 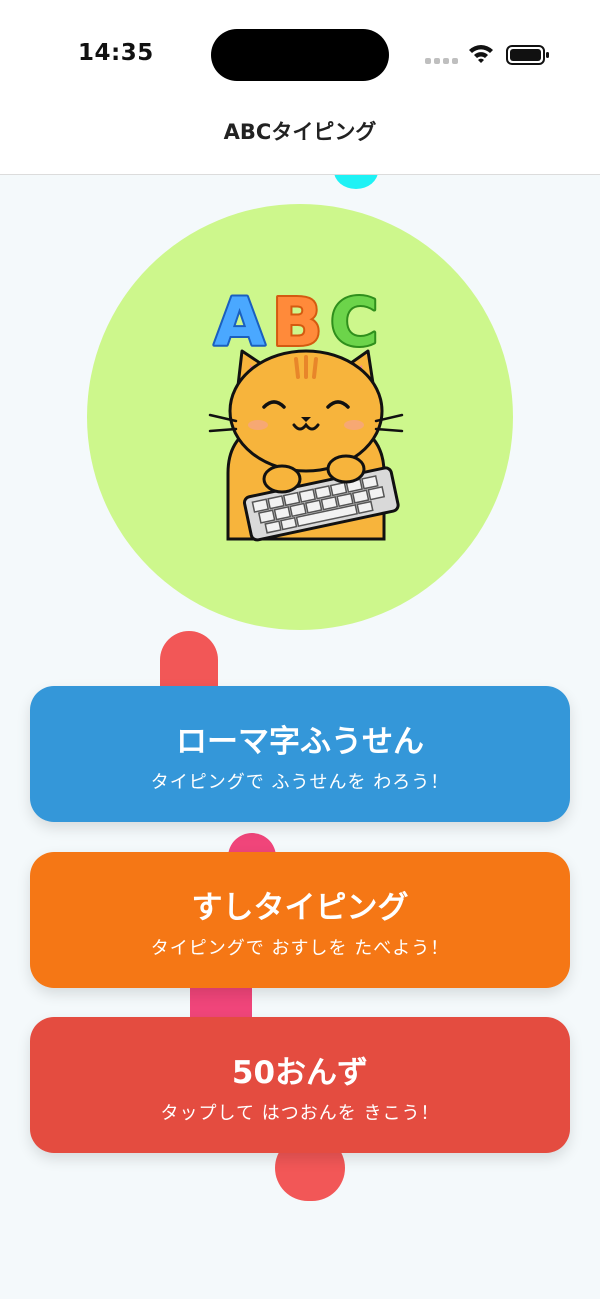 What do you see at coordinates (300, 132) in the screenshot?
I see `page-title: ABCタイピング` at bounding box center [300, 132].